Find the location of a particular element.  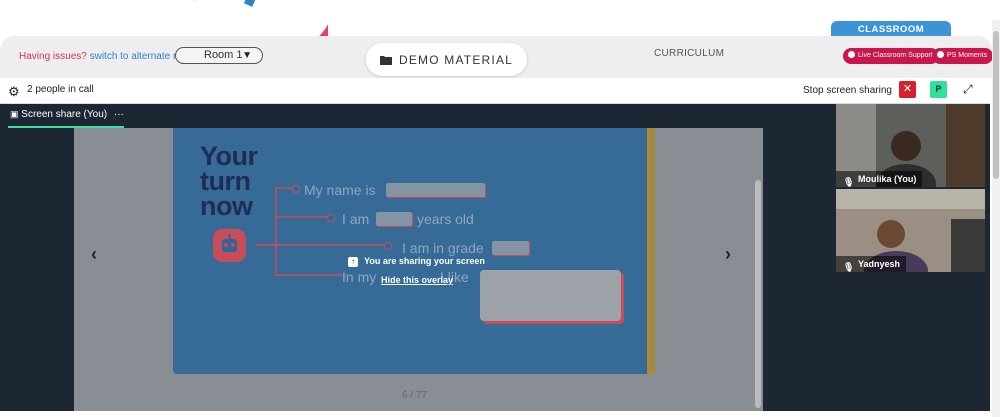

avatar: P is located at coordinates (938, 89).